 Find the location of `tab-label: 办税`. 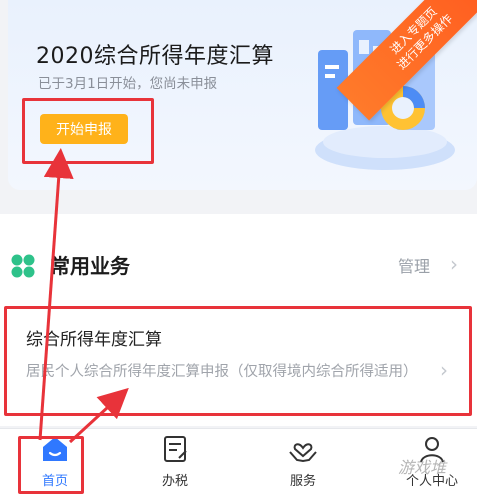

tab-label: 办税 is located at coordinates (174, 481).